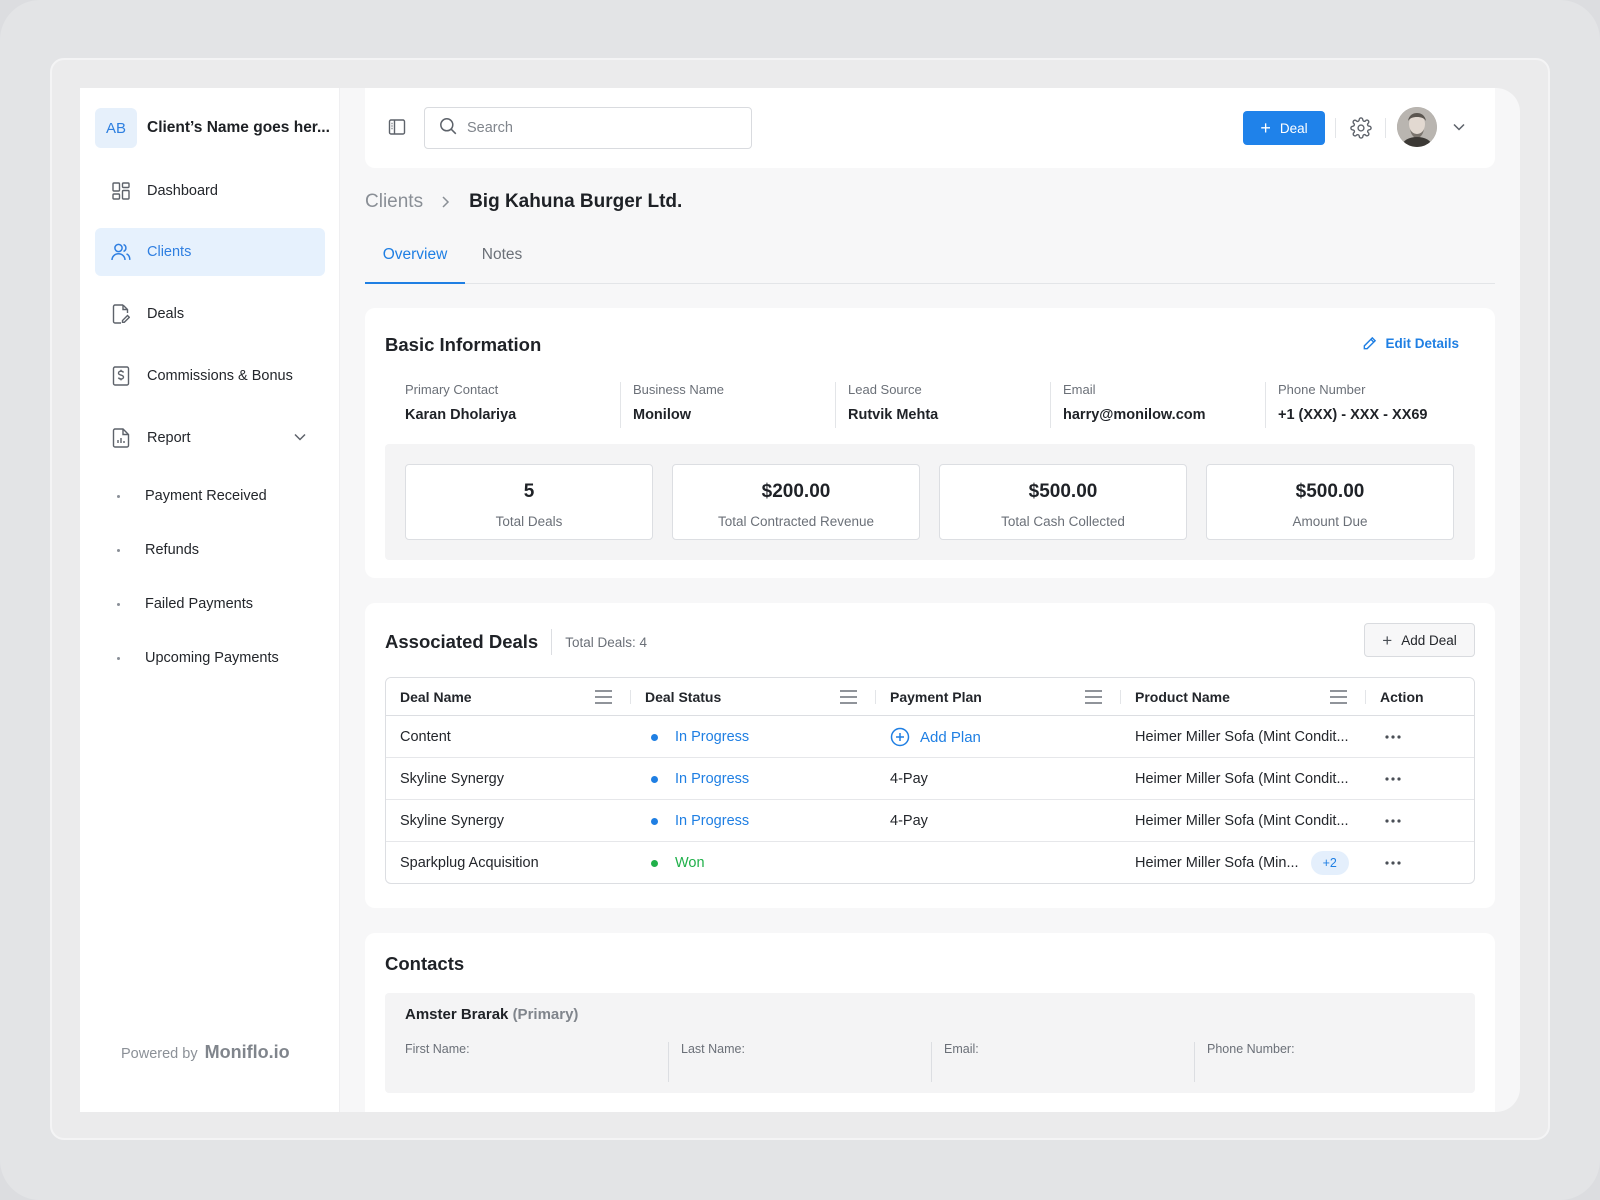 Image resolution: width=1600 pixels, height=1200 pixels. Describe the element at coordinates (1361, 130) in the screenshot. I see `gear-icon` at that location.